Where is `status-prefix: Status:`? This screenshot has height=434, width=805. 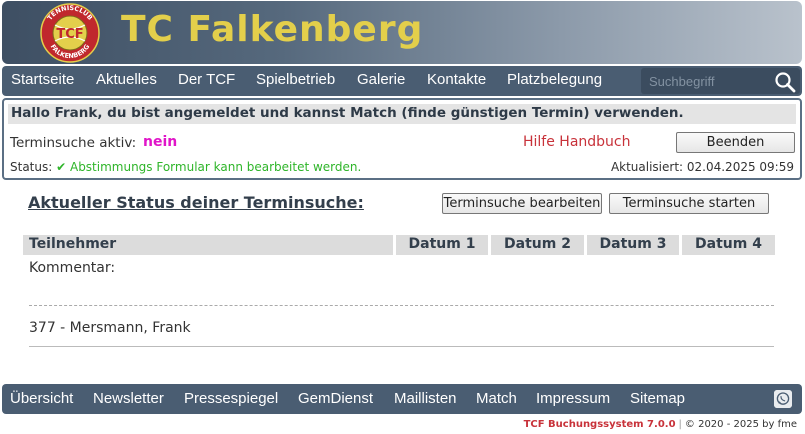 status-prefix: Status: is located at coordinates (31, 167).